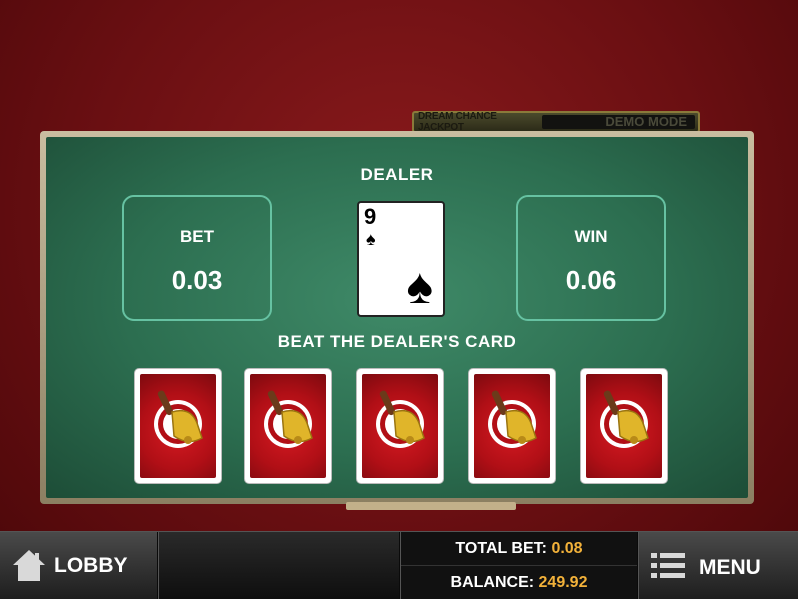 The height and width of the screenshot is (599, 798). What do you see at coordinates (397, 341) in the screenshot?
I see `instruction-text: BEAT THE DEALER'S CARD` at bounding box center [397, 341].